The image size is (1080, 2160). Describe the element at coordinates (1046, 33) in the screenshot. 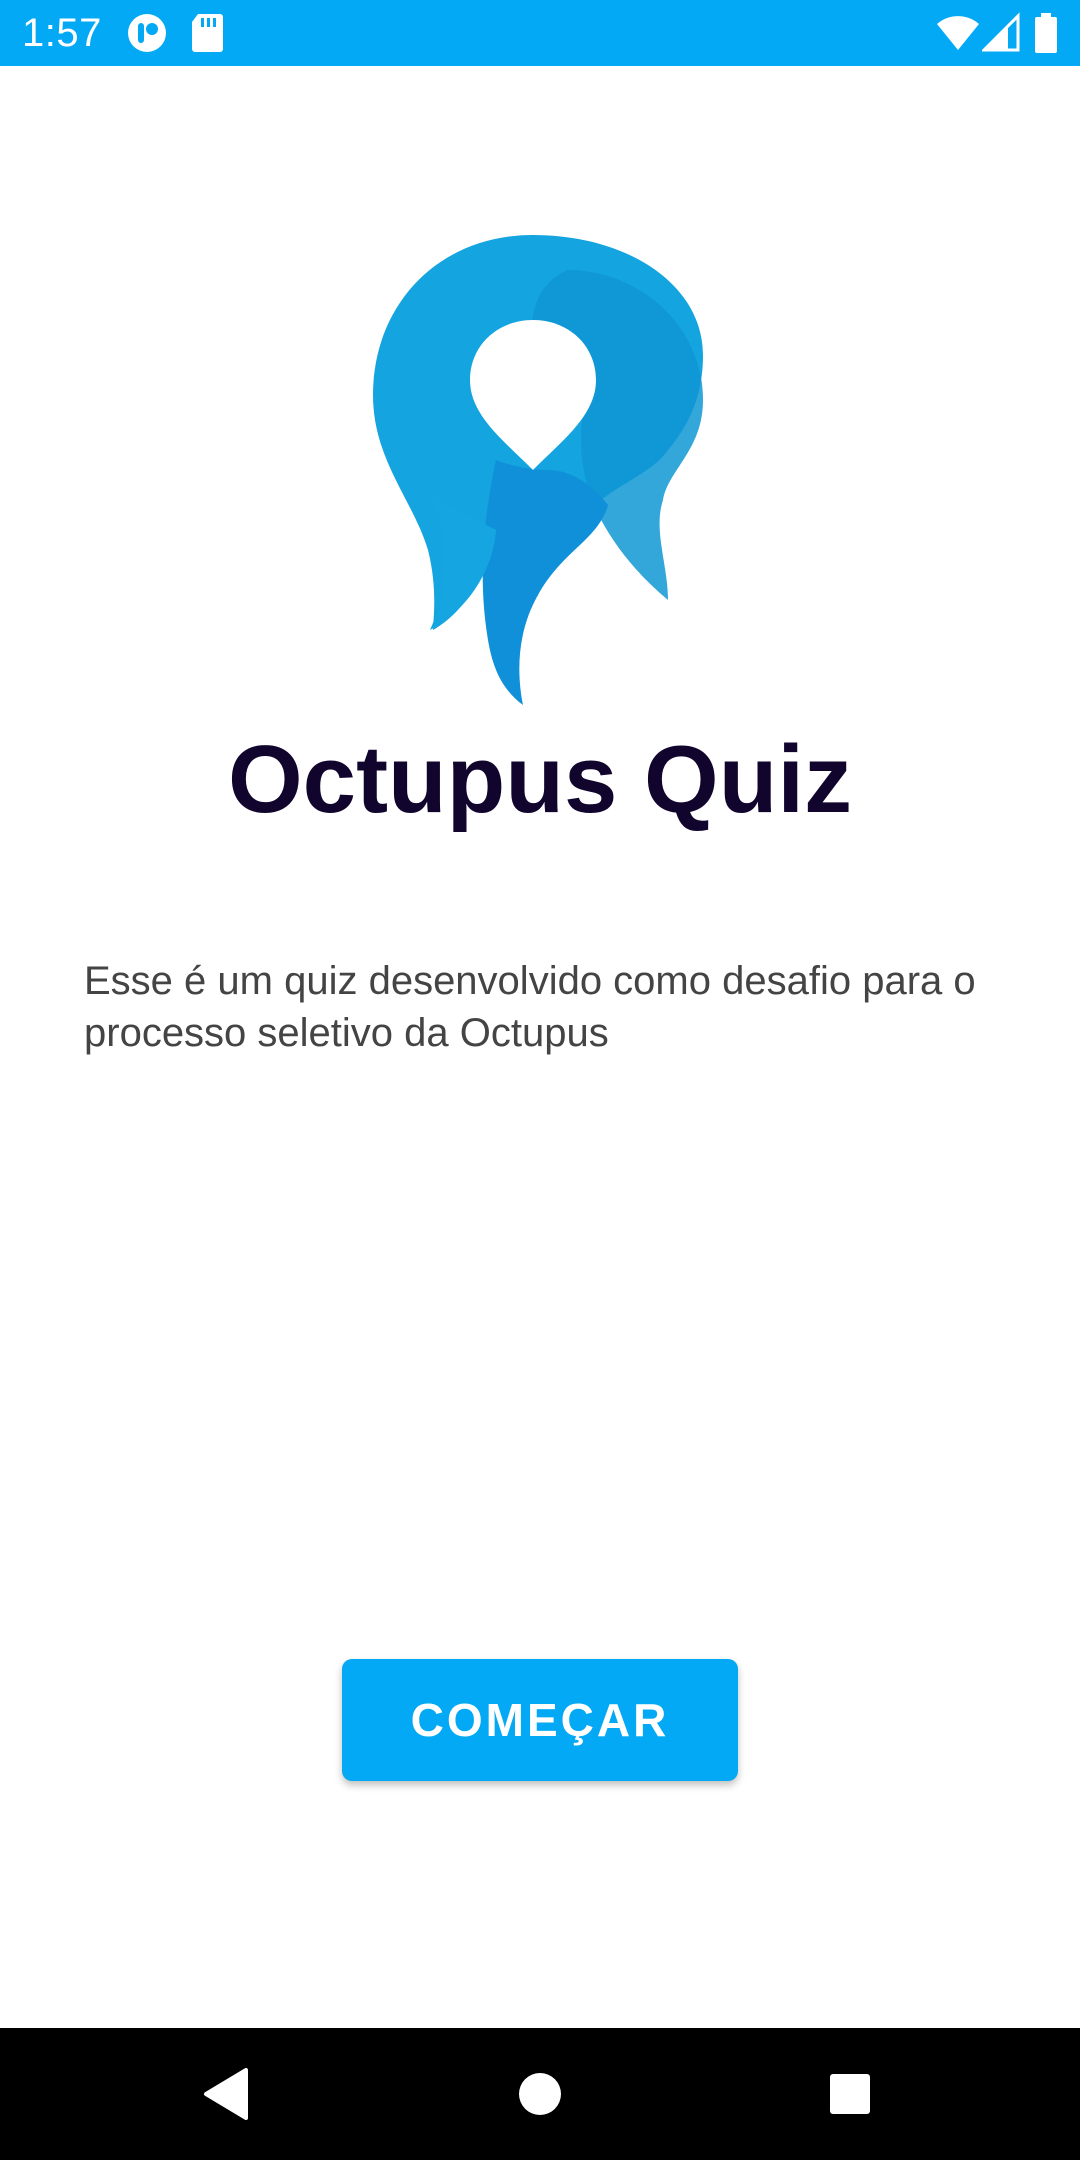

I see `battery-icon` at that location.